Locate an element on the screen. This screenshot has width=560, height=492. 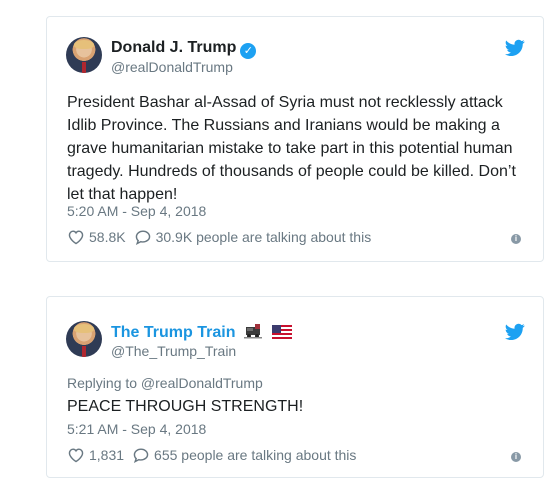
author-name-text: Donald J. Trump is located at coordinates (173, 47).